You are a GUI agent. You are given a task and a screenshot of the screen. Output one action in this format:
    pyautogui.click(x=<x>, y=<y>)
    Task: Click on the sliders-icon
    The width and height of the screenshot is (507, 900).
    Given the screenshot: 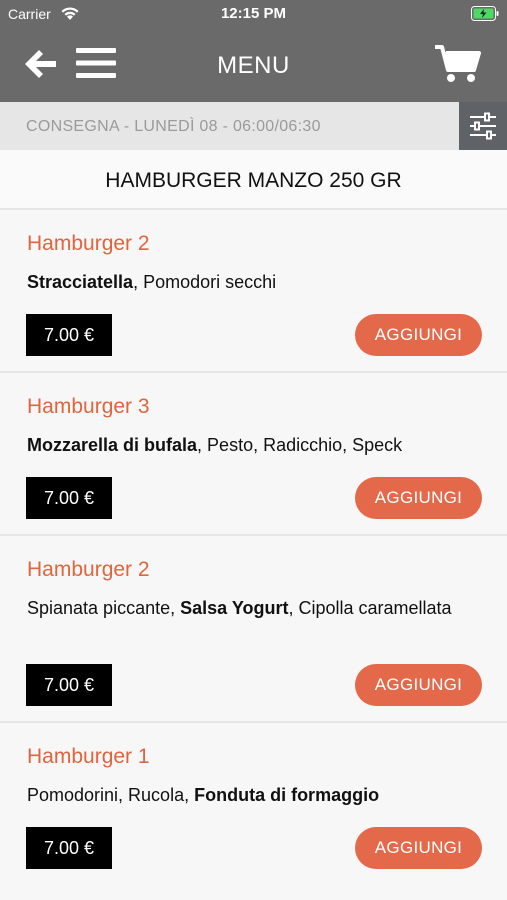 What is the action you would take?
    pyautogui.click(x=483, y=126)
    